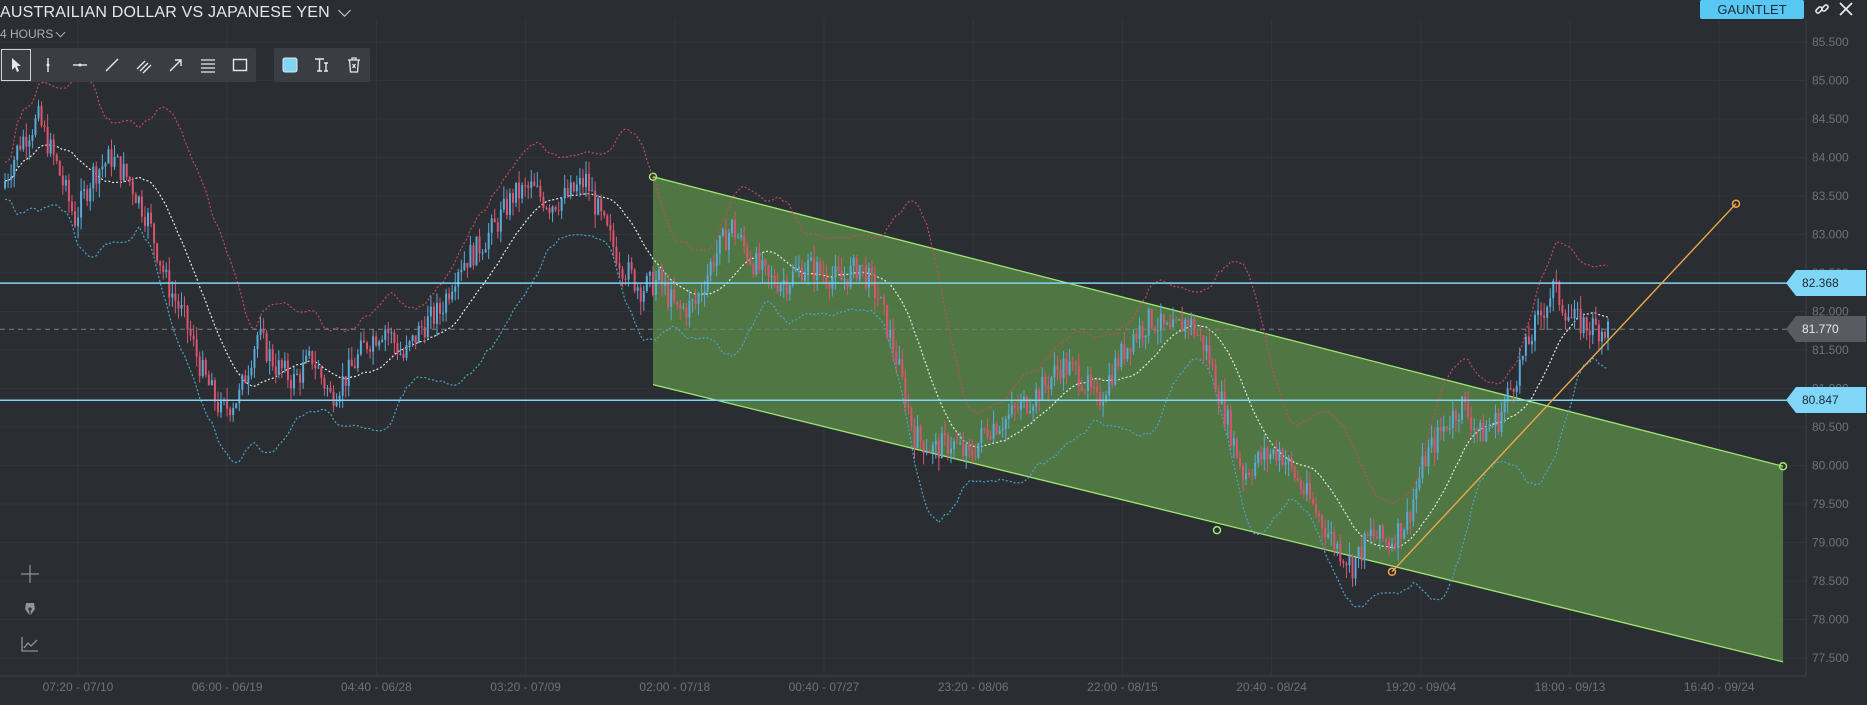 This screenshot has height=705, width=1867. Describe the element at coordinates (1719, 687) in the screenshot. I see `time-tick-label: 16:40 - 09/24` at that location.